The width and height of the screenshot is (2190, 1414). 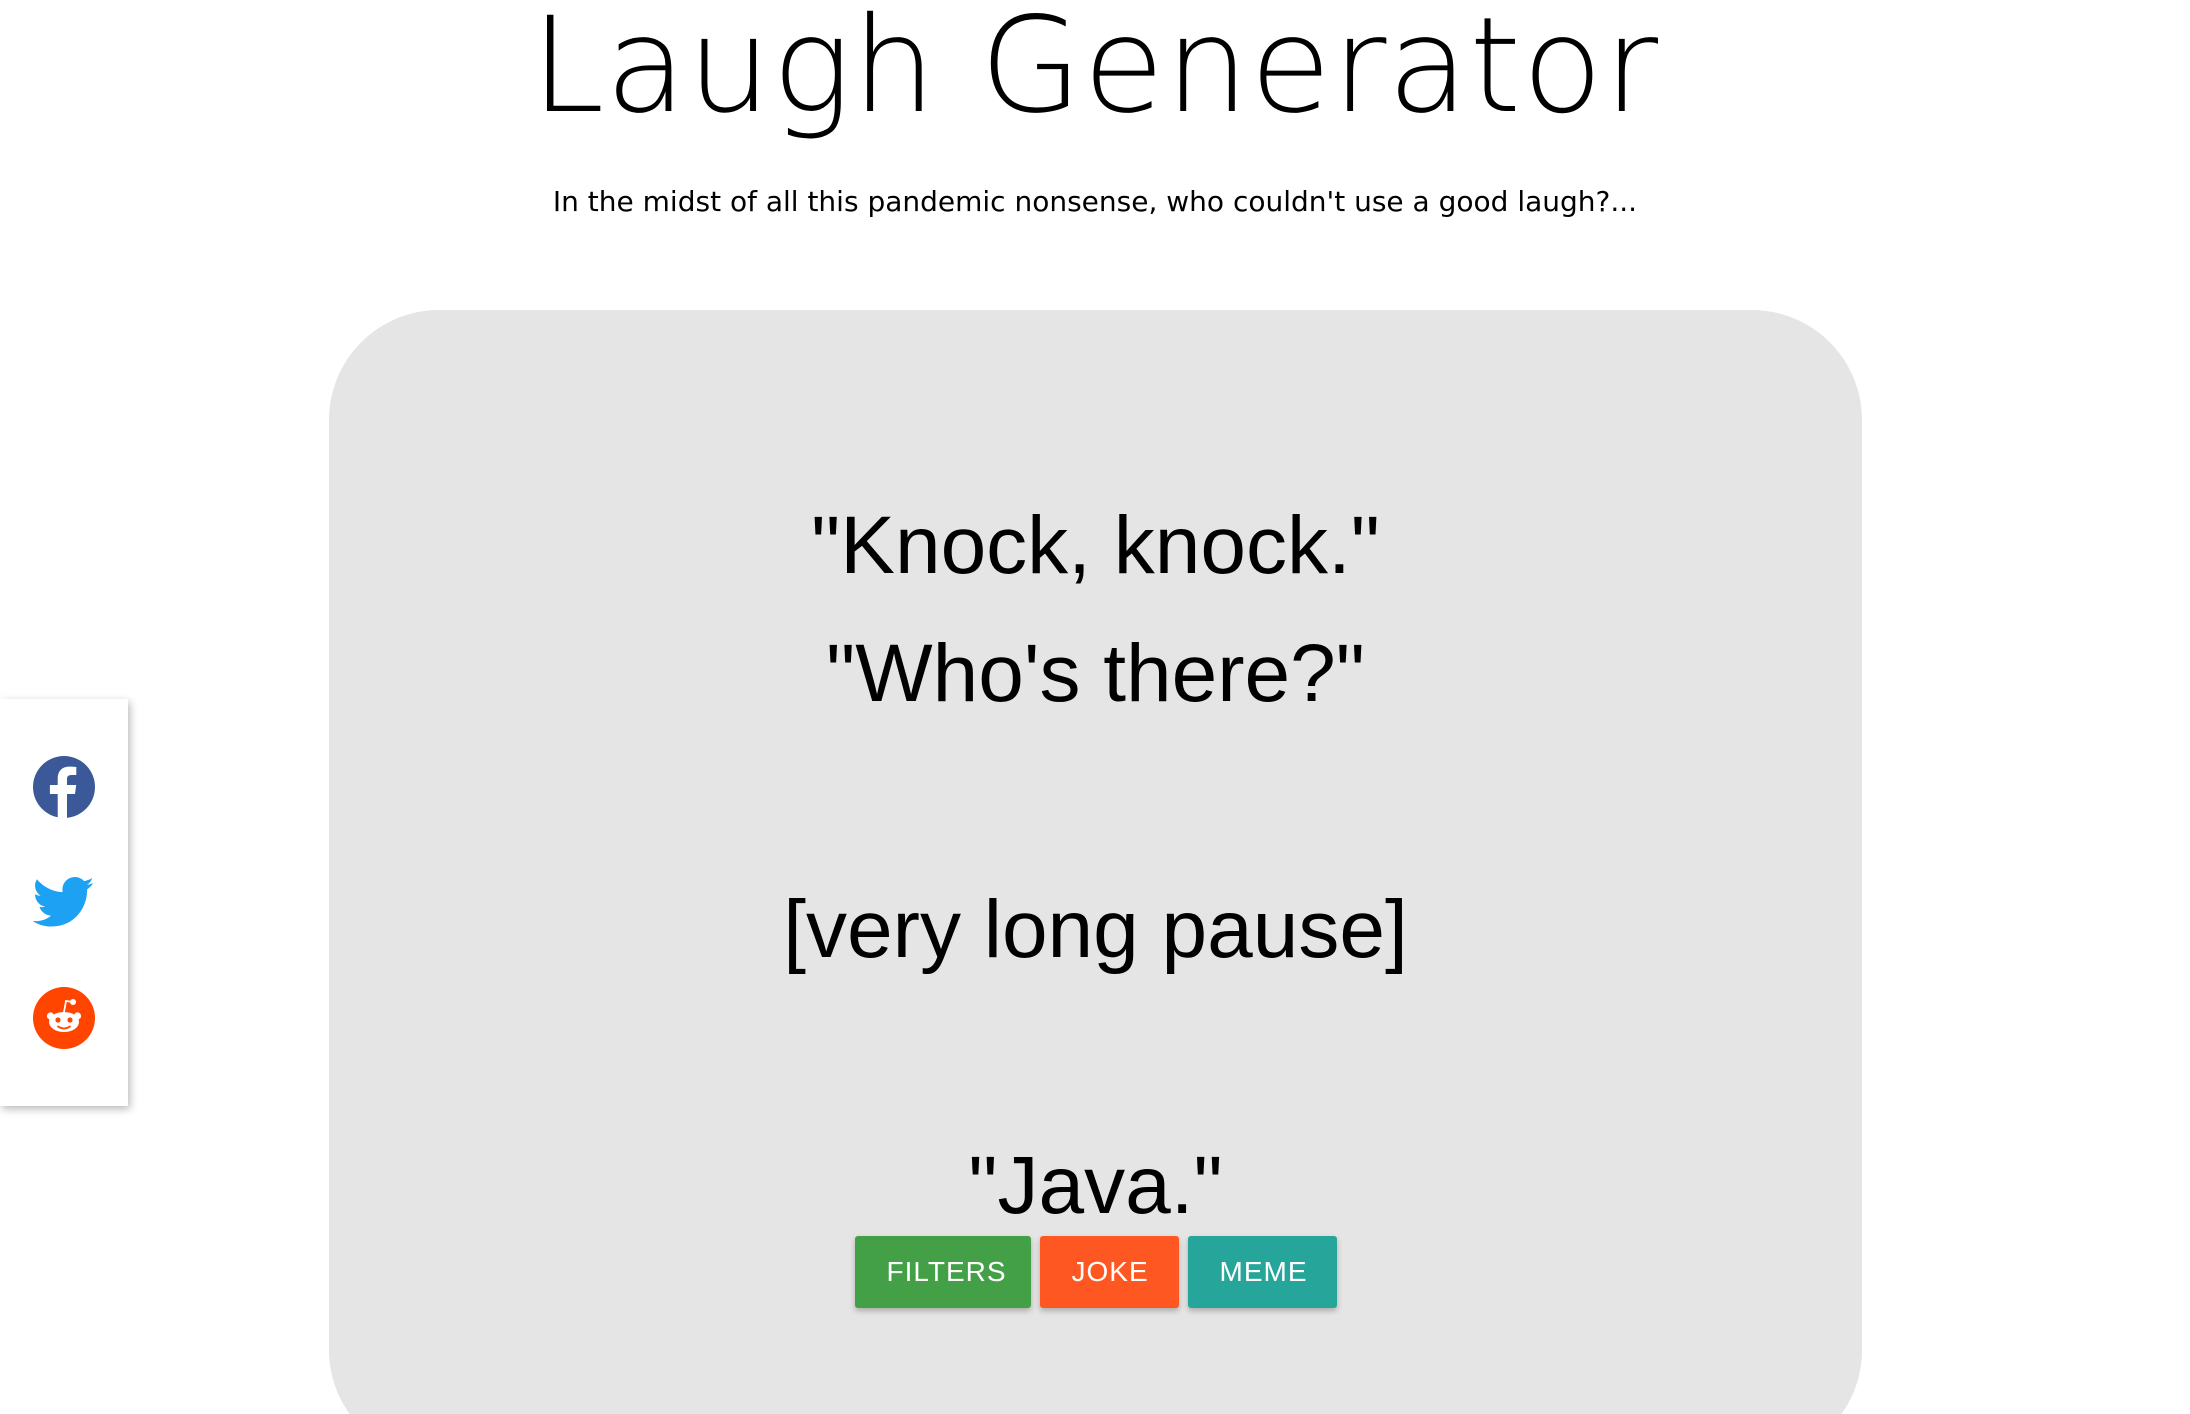 I want to click on twitter-icon, so click(x=63, y=901).